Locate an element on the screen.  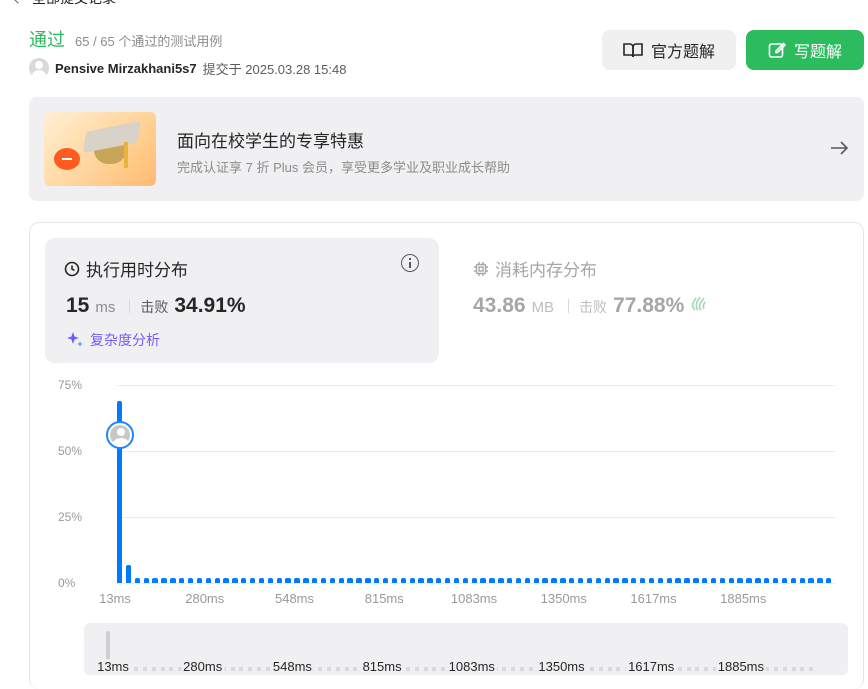
back-nav: 全部提交记录 is located at coordinates (58, 4).